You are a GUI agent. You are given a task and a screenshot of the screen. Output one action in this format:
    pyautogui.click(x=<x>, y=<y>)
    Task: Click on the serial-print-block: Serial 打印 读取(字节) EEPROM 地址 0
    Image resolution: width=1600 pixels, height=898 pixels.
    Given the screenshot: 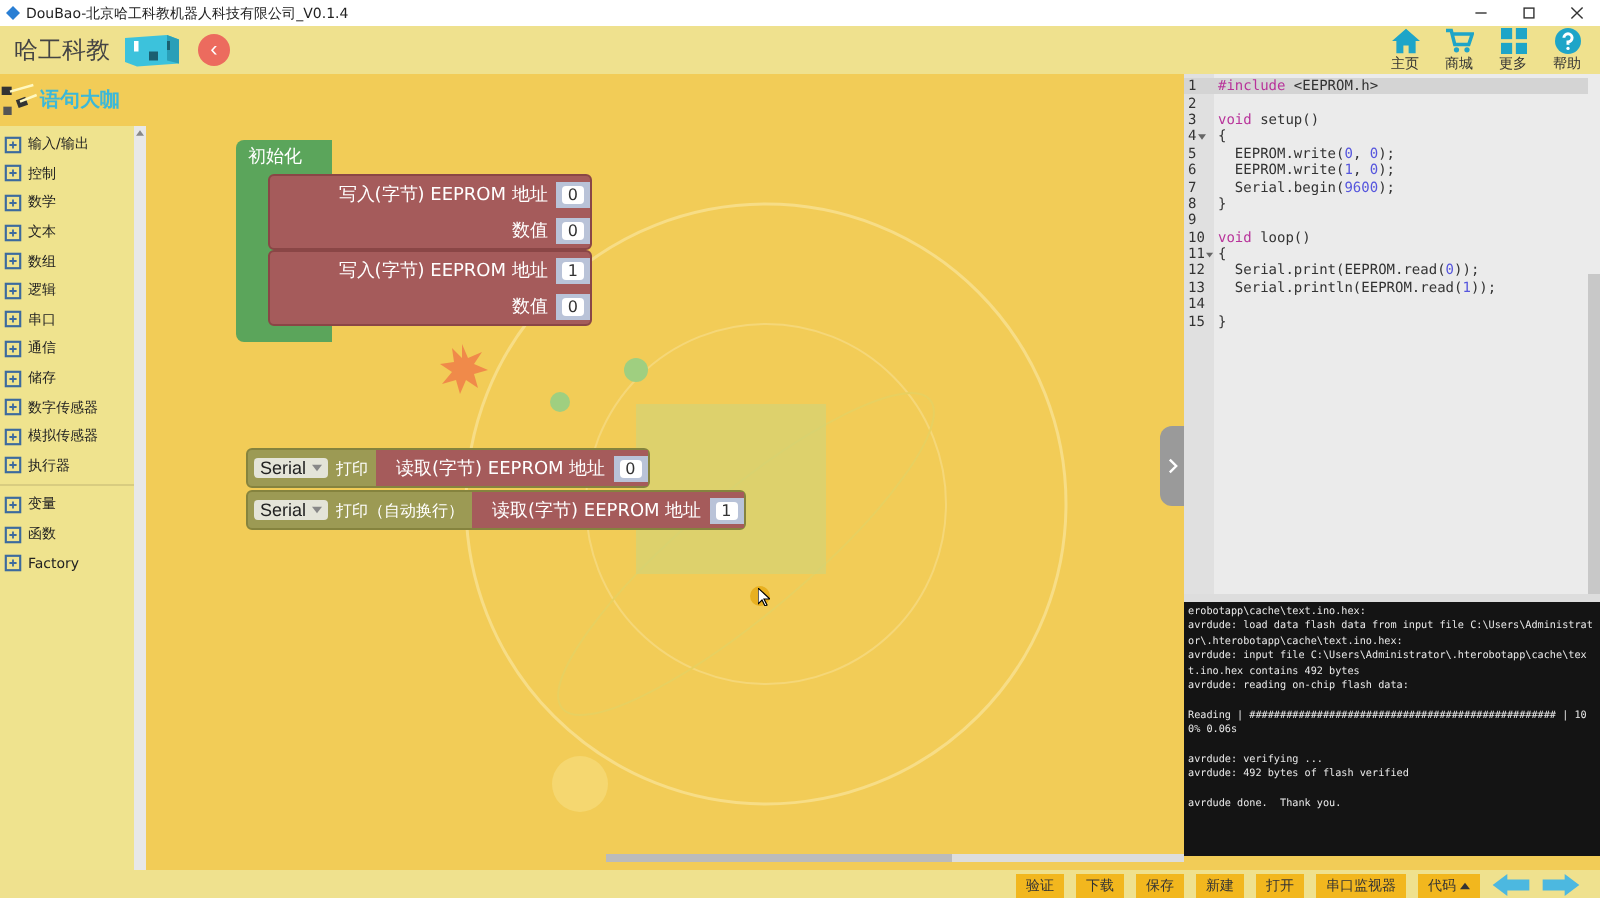 What is the action you would take?
    pyautogui.click(x=448, y=468)
    